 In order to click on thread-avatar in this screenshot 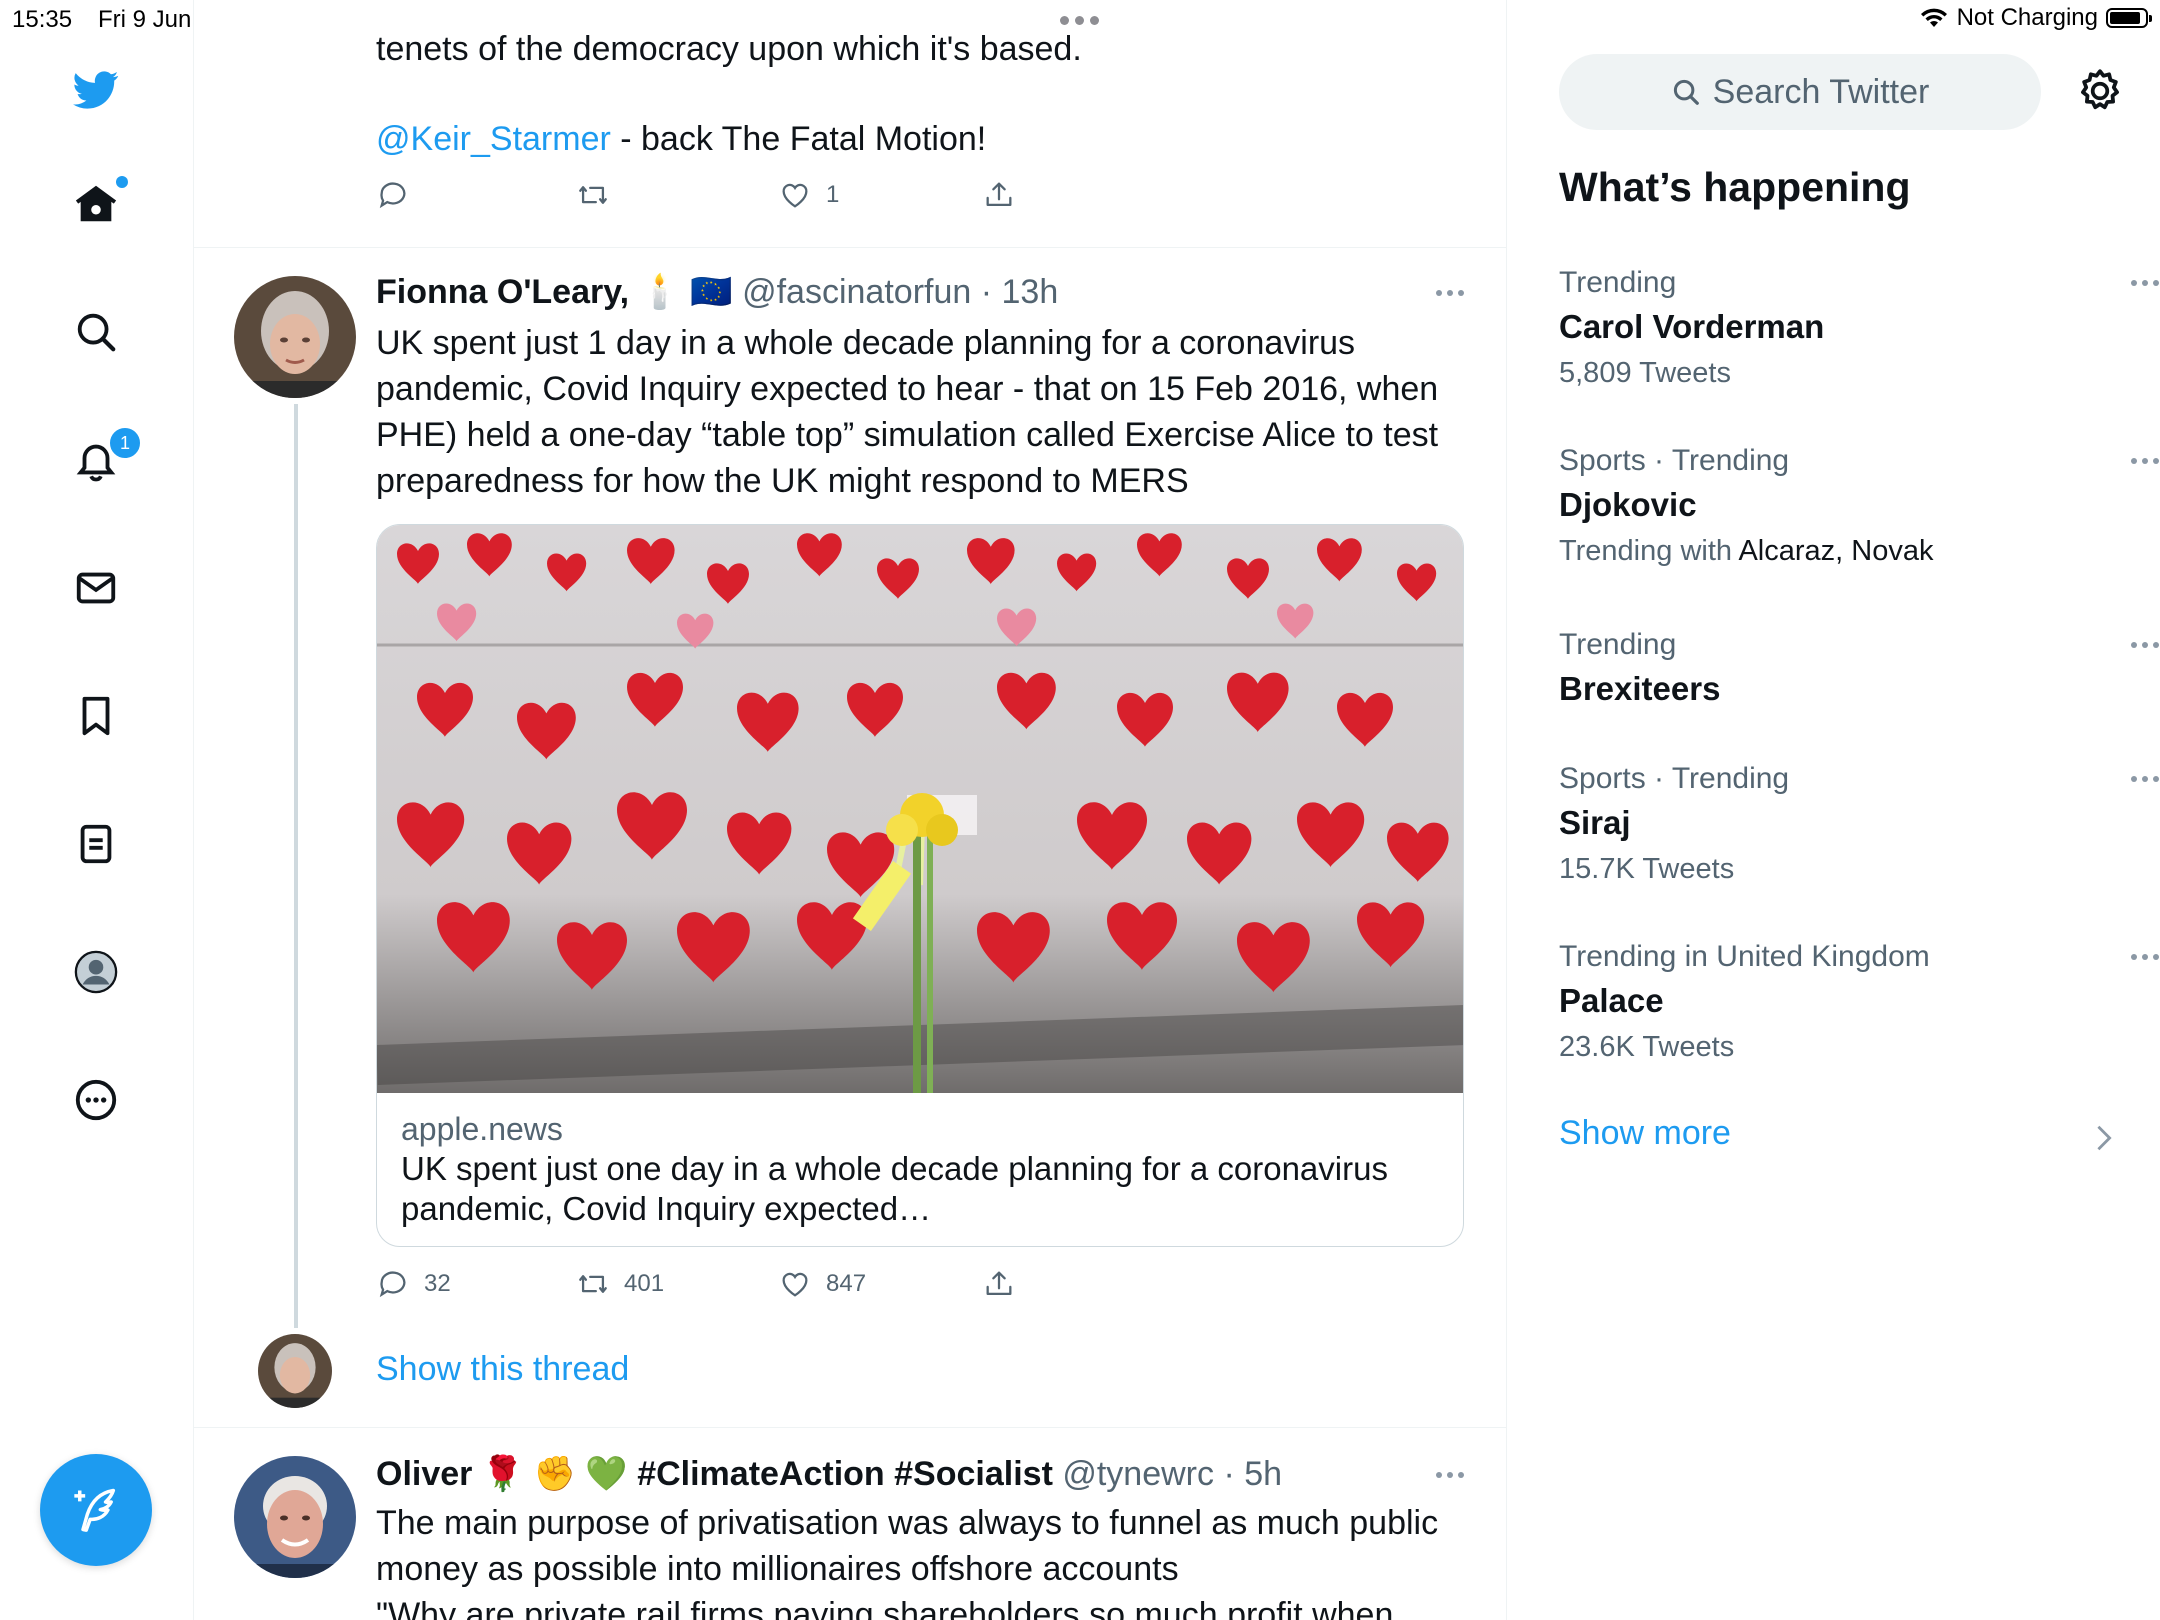, I will do `click(295, 1371)`.